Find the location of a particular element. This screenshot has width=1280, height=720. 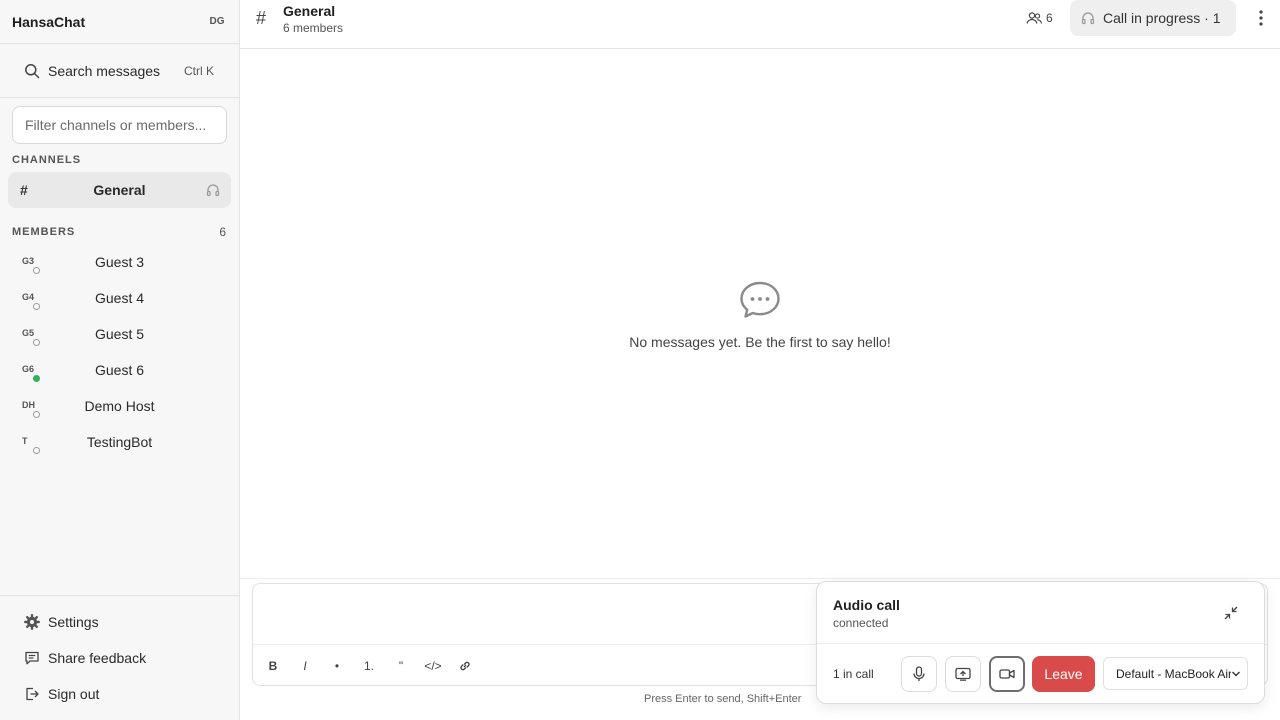

video-camera-icon is located at coordinates (1007, 674).